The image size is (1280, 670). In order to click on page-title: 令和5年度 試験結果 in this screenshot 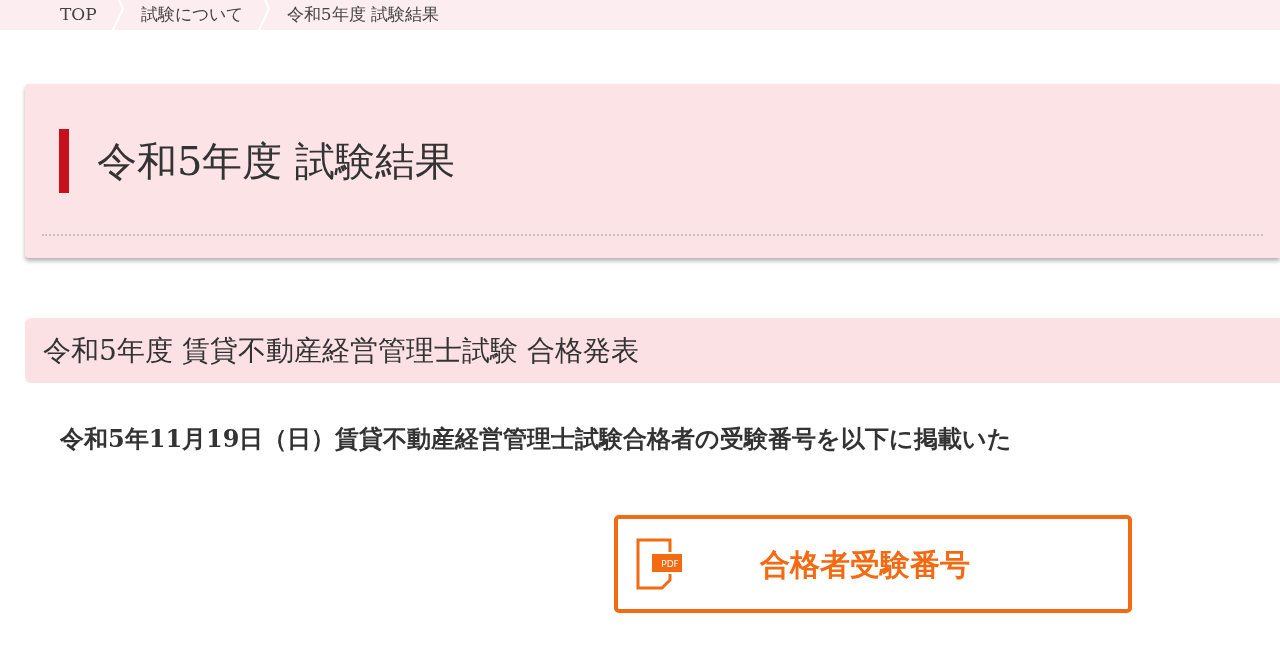, I will do `click(276, 161)`.